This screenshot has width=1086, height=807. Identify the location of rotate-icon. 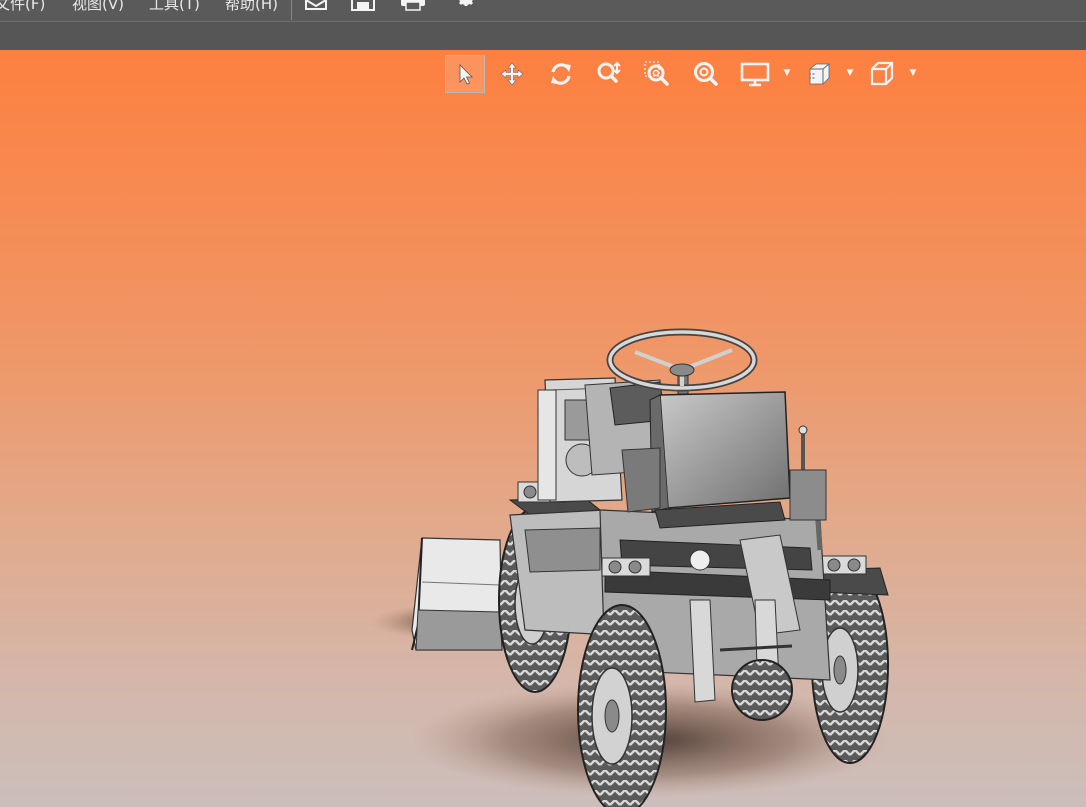
(561, 74).